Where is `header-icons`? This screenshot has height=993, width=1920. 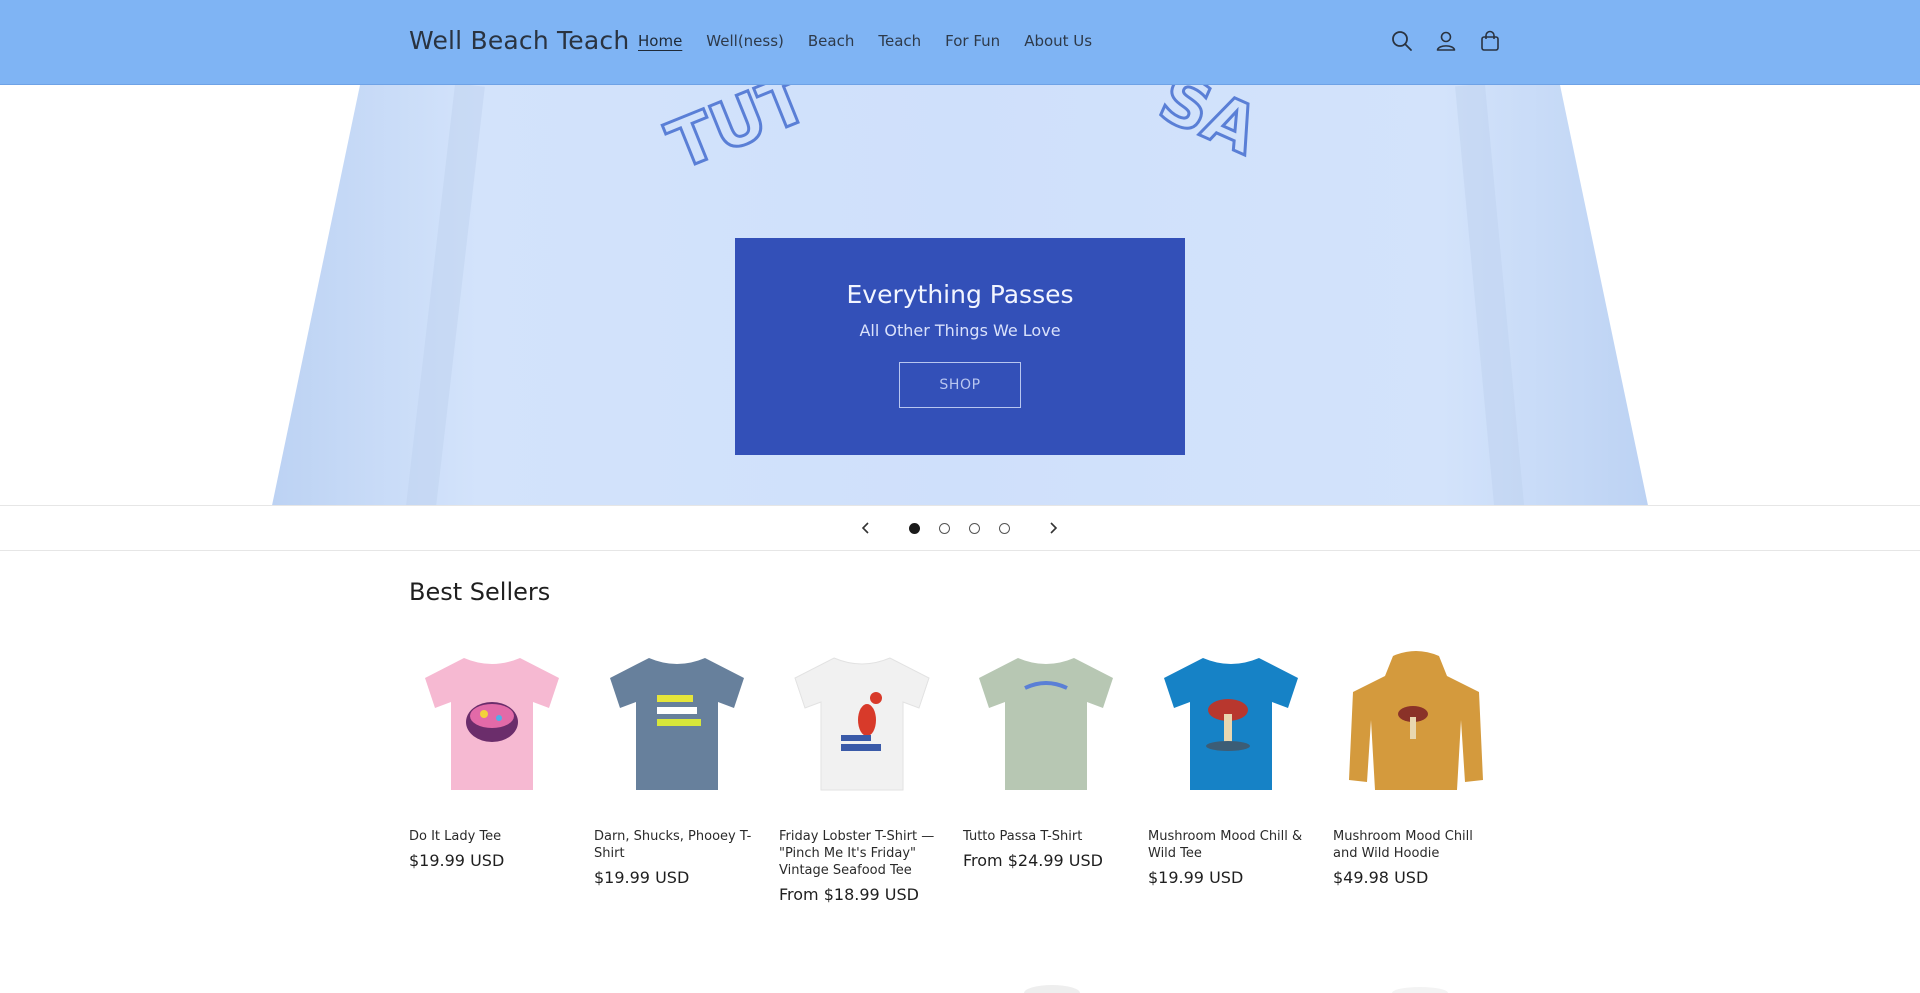
header-icons is located at coordinates (1446, 41).